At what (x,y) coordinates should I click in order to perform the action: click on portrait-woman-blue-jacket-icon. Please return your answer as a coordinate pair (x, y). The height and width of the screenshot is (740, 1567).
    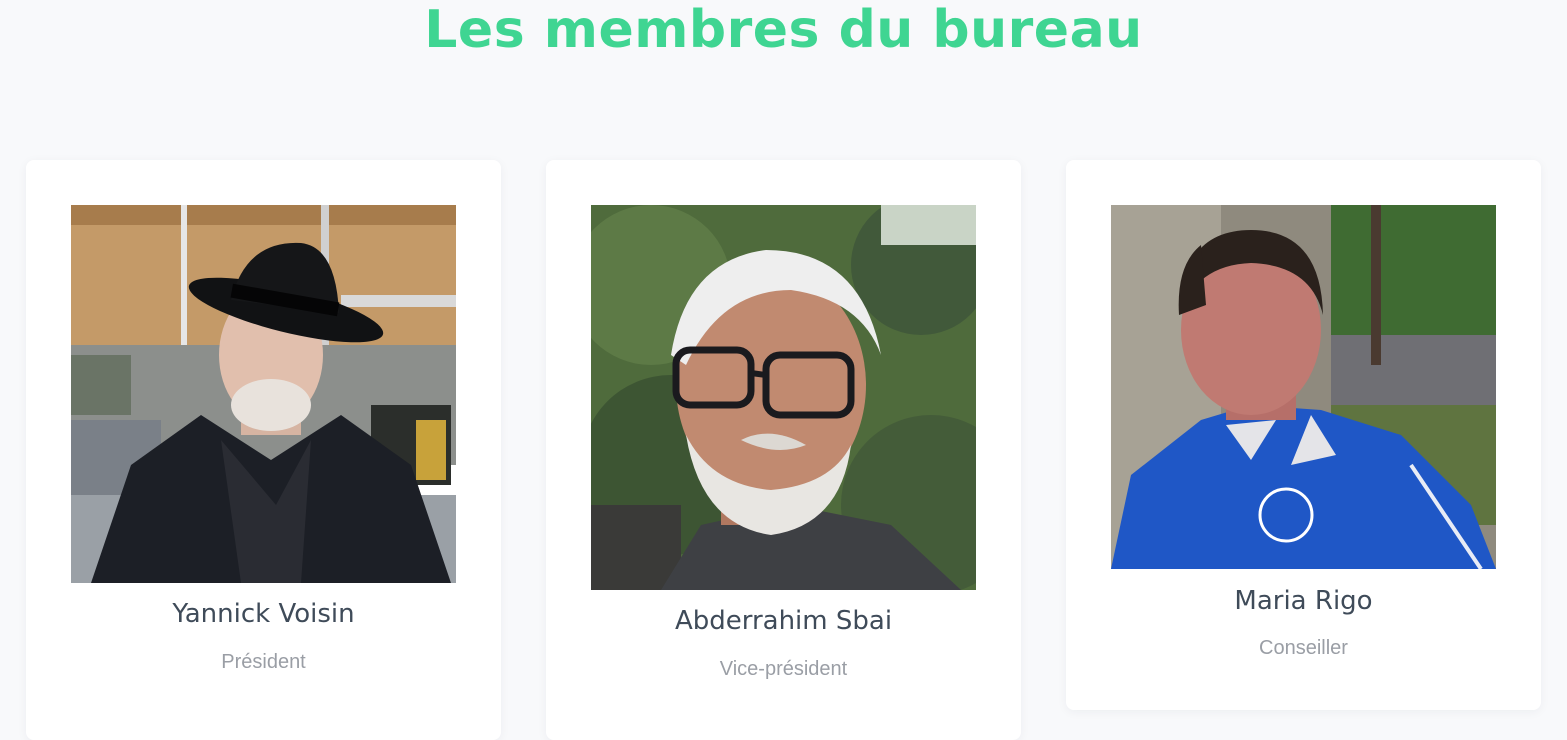
    Looking at the image, I should click on (1303, 387).